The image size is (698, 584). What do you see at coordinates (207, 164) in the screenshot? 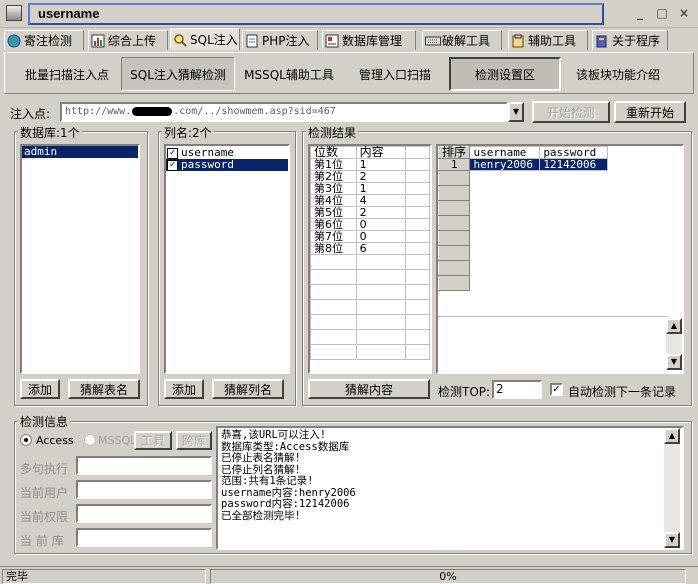
I see `column-name: password` at bounding box center [207, 164].